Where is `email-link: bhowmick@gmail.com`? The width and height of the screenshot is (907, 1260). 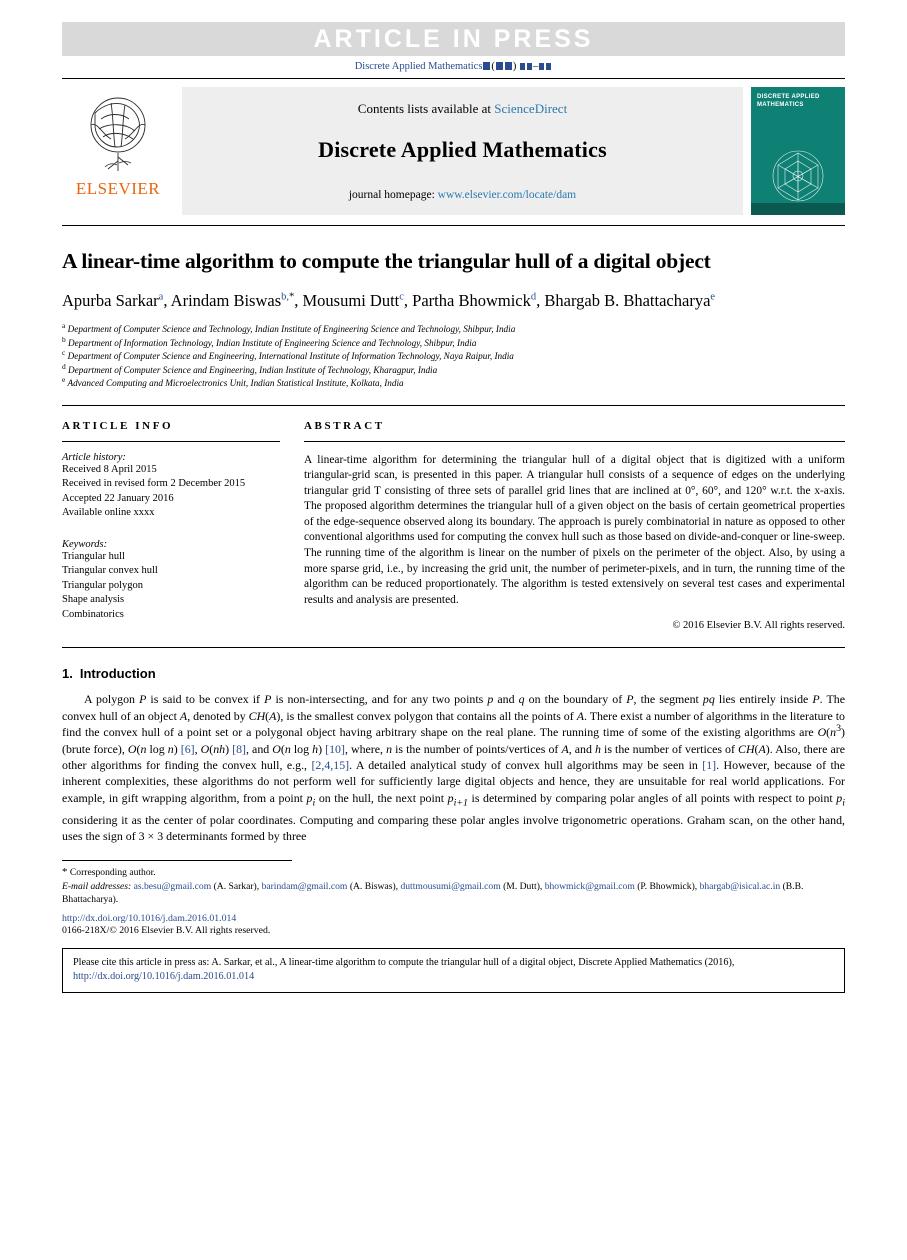
email-link: bhowmick@gmail.com is located at coordinates (590, 886).